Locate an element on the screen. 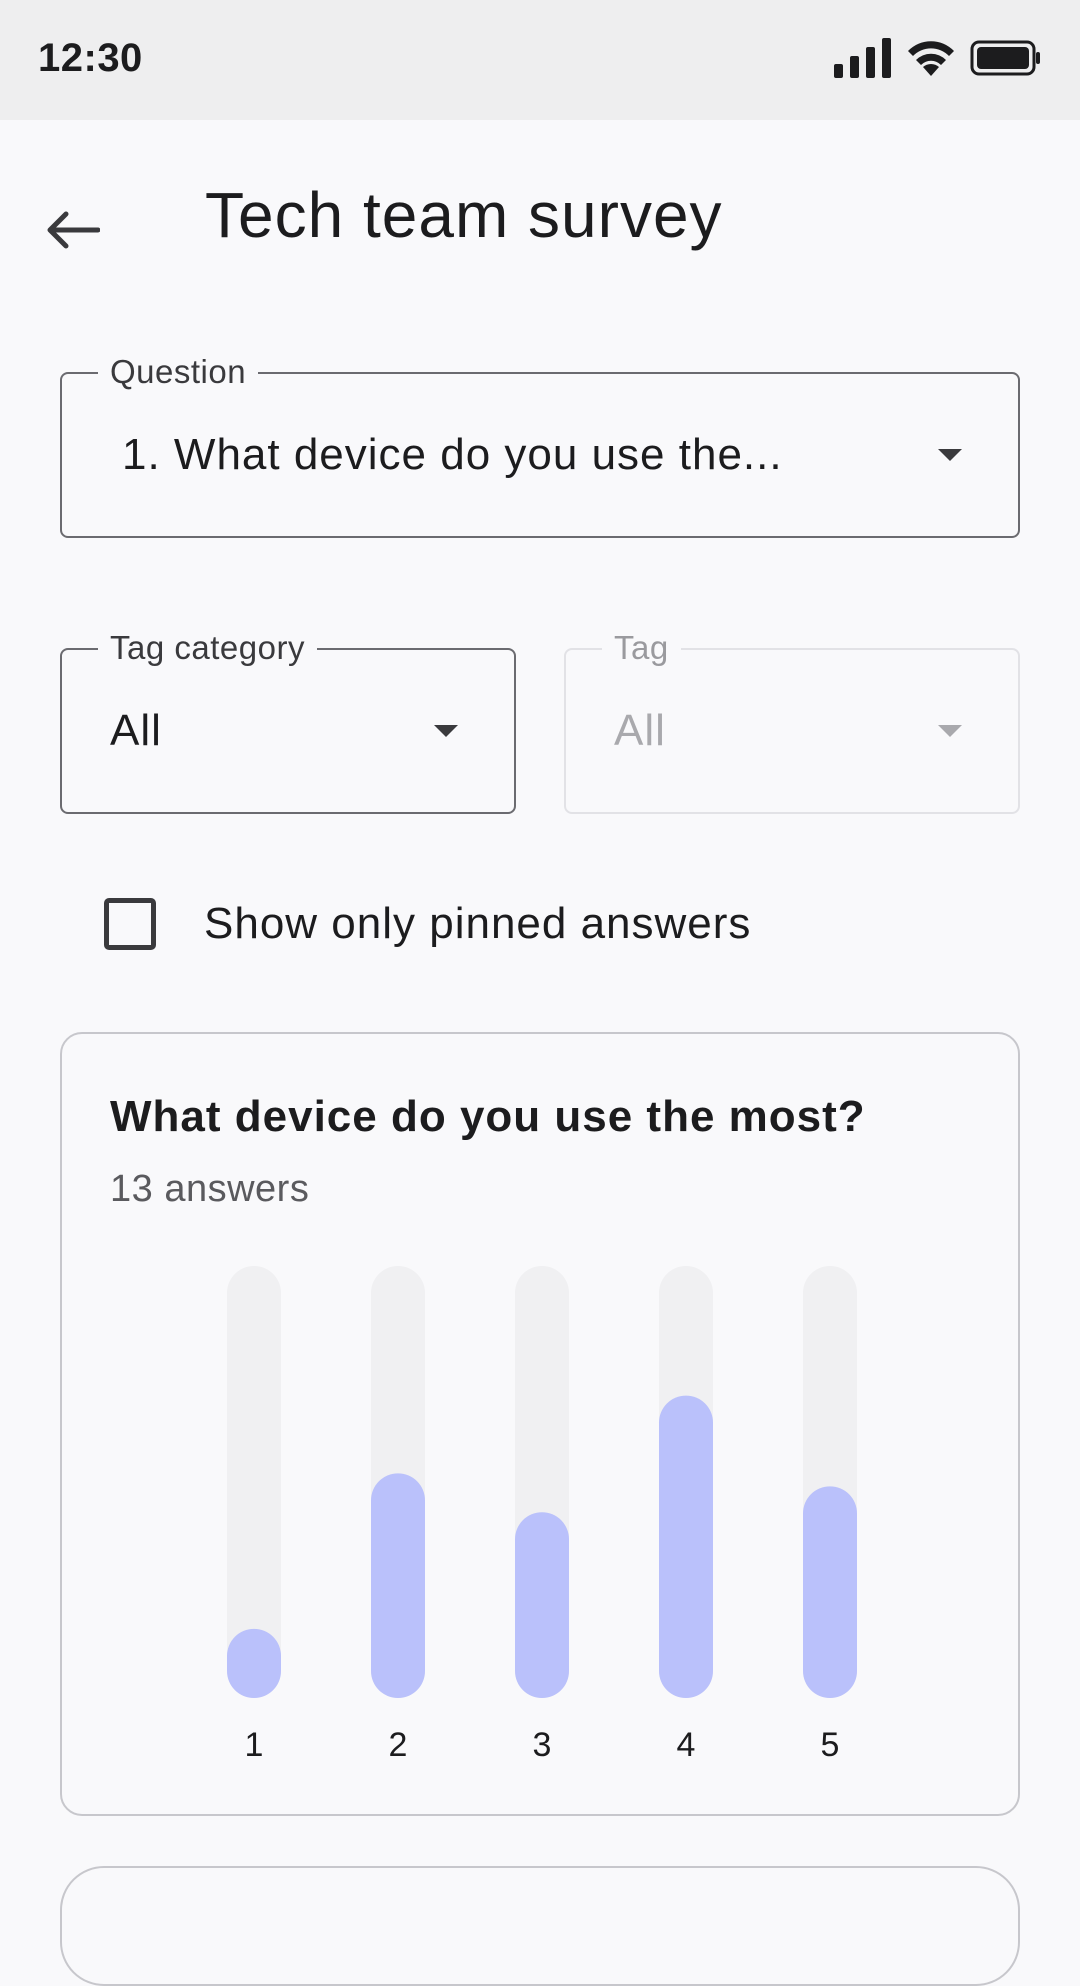  status-icons is located at coordinates (938, 58).